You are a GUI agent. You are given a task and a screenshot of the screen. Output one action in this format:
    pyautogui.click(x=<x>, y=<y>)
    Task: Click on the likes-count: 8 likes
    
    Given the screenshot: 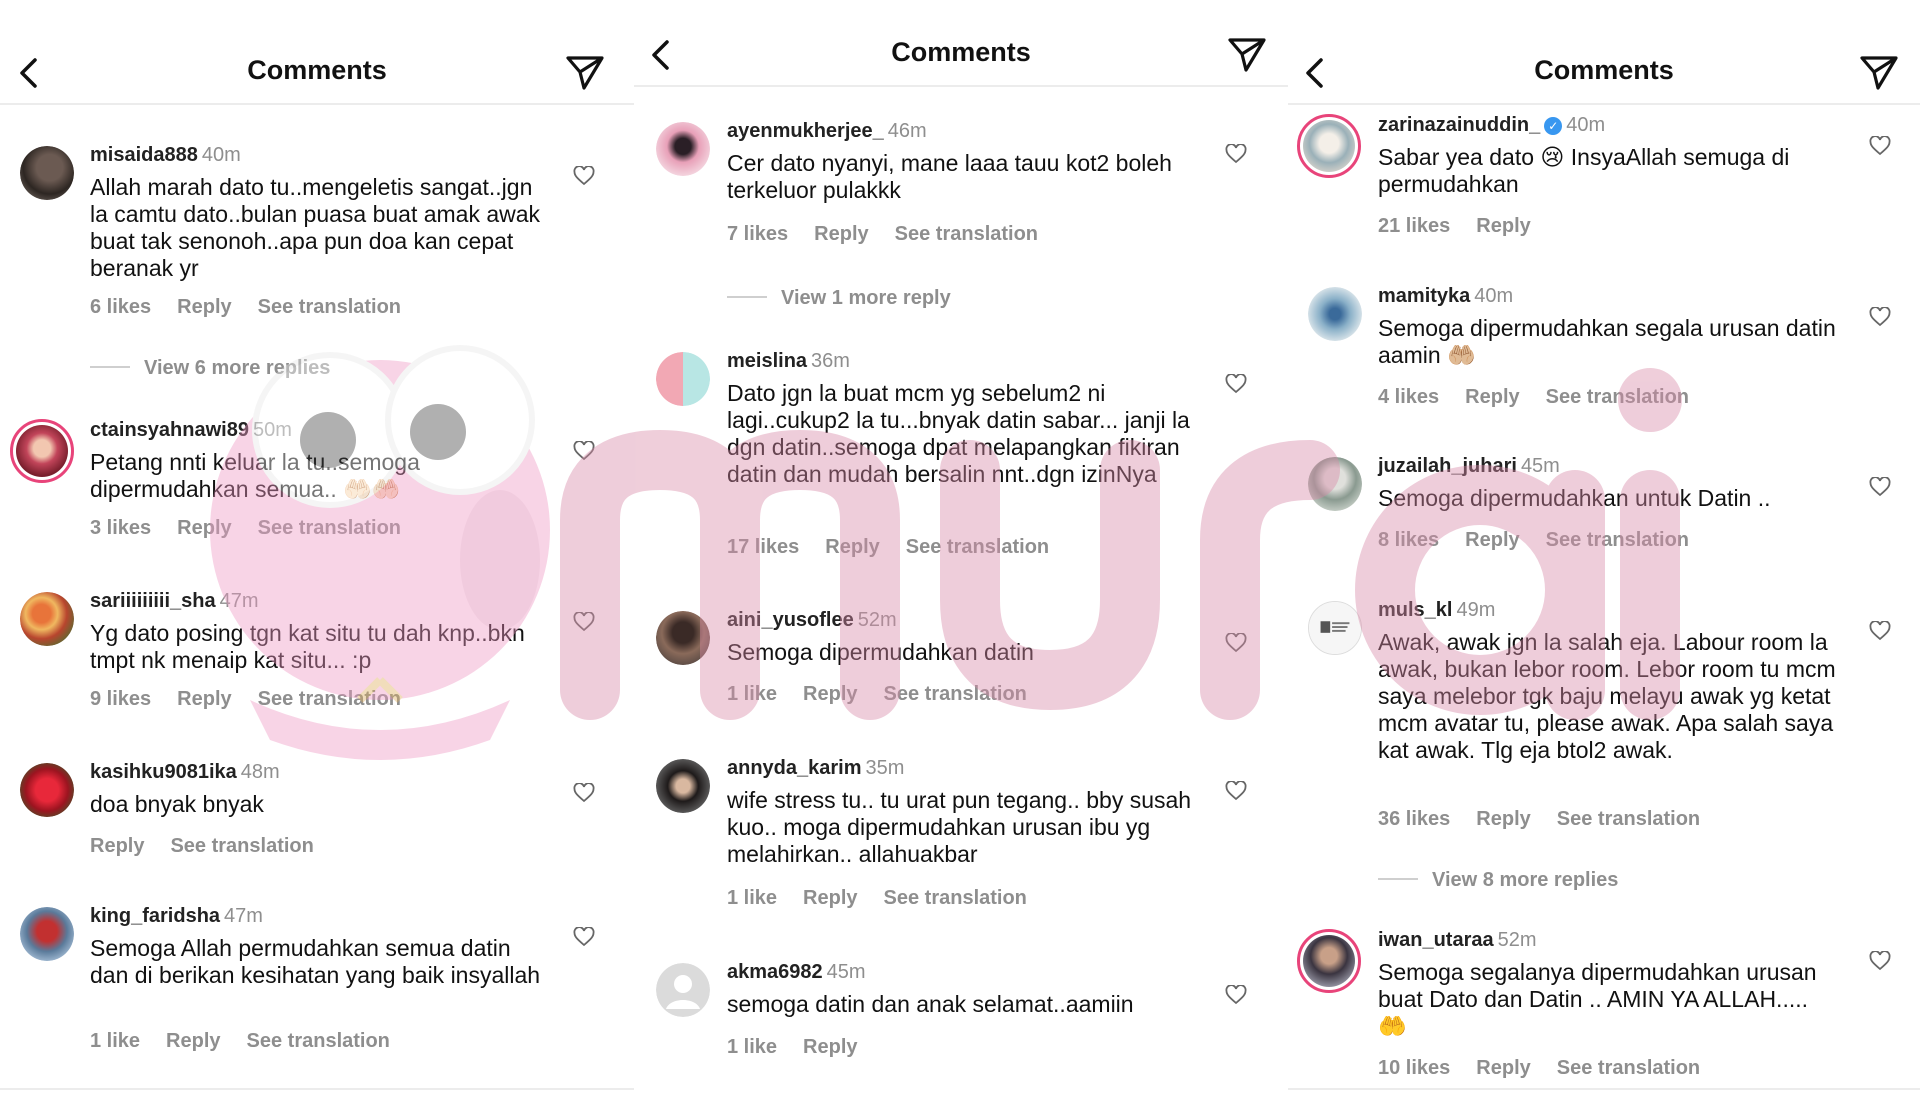 What is the action you would take?
    pyautogui.click(x=1408, y=540)
    